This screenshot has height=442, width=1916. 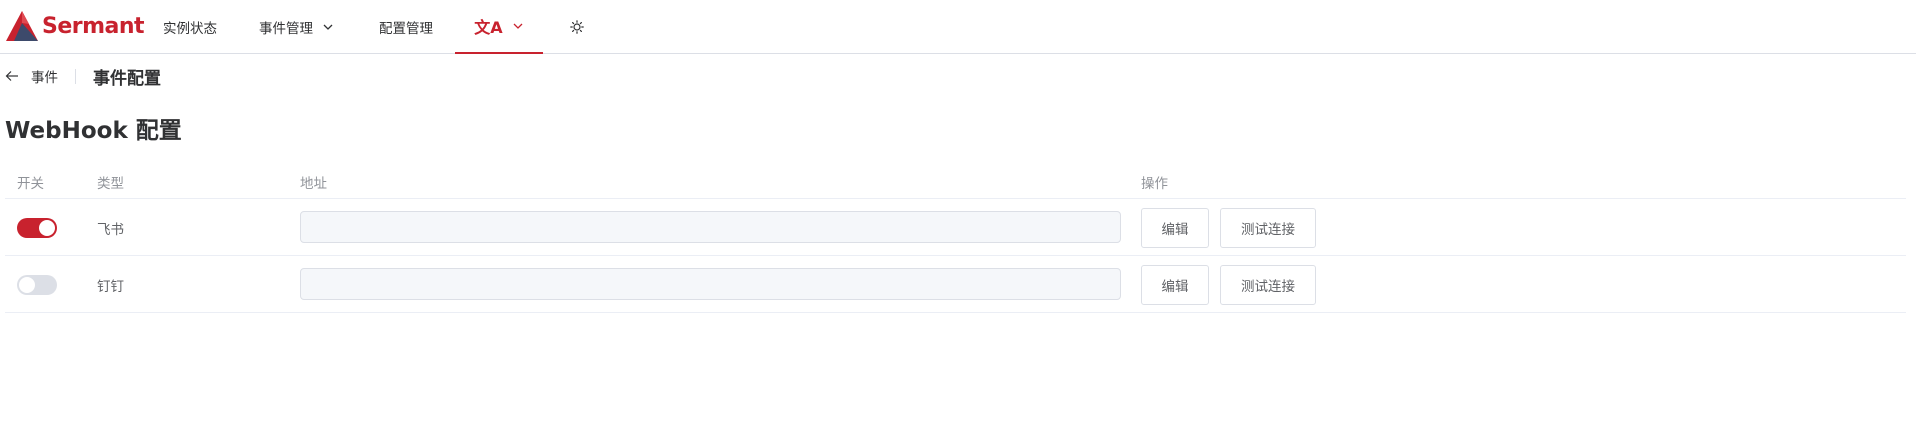 What do you see at coordinates (710, 284) in the screenshot?
I see `address-input-dingtalk` at bounding box center [710, 284].